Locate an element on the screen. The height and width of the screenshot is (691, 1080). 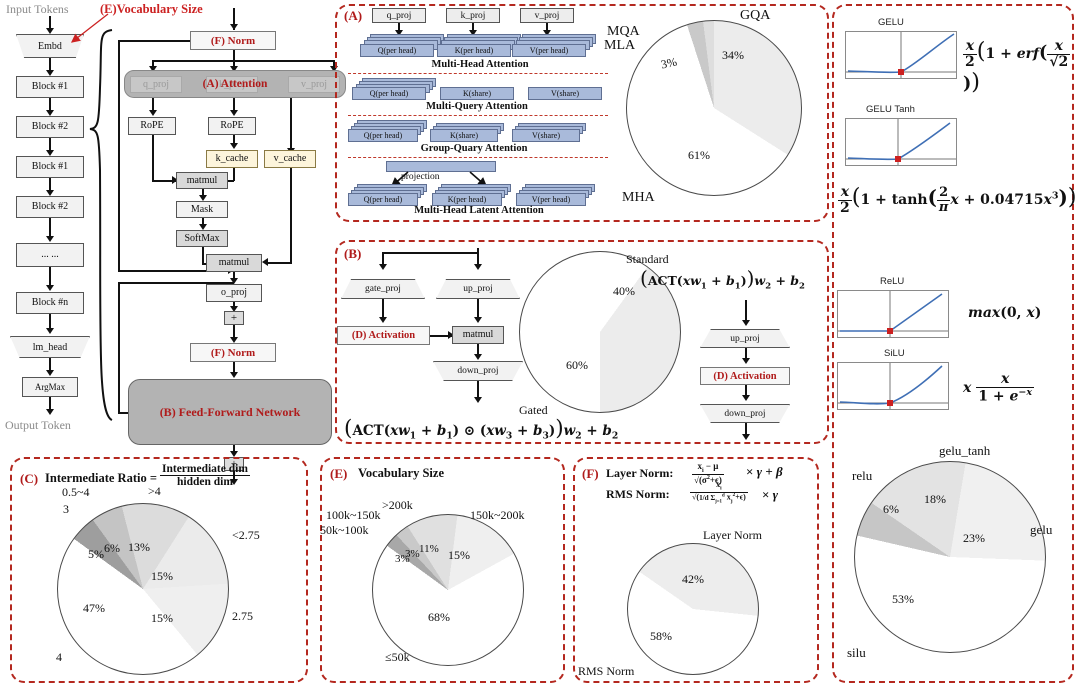
k-cache-label: k_cache is located at coordinates (232, 158).